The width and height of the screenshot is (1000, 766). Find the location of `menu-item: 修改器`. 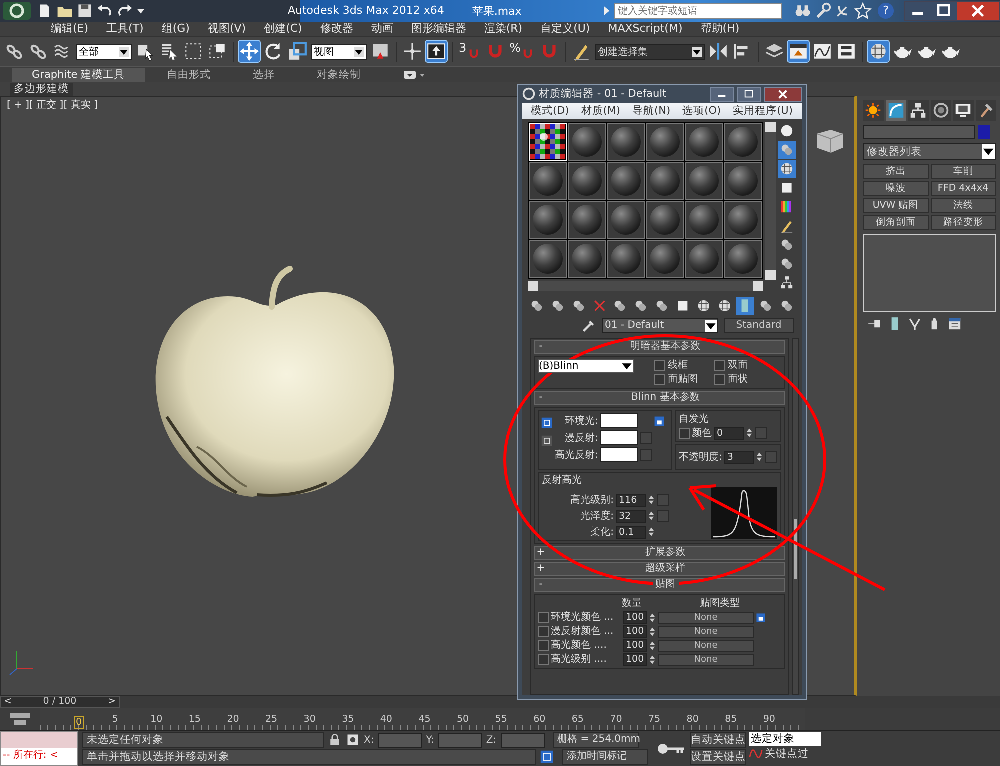

menu-item: 修改器 is located at coordinates (336, 29).